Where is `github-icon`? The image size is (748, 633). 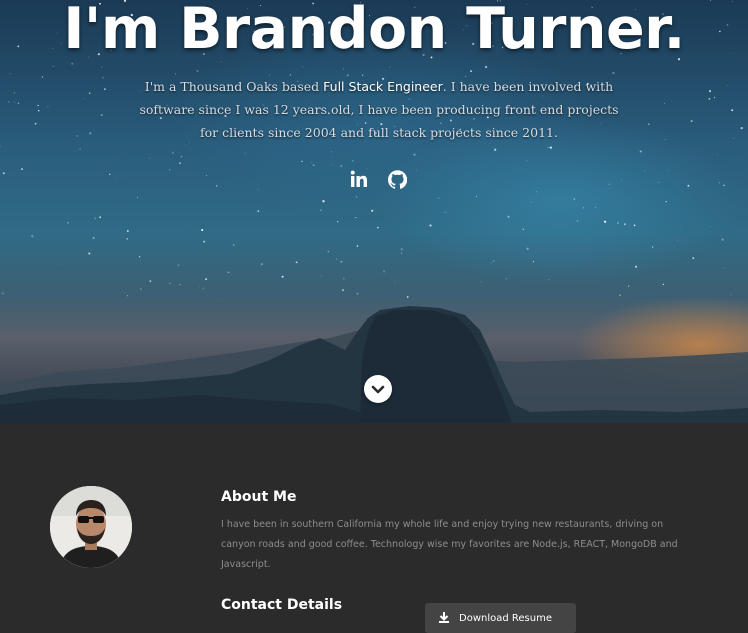
github-icon is located at coordinates (397, 179).